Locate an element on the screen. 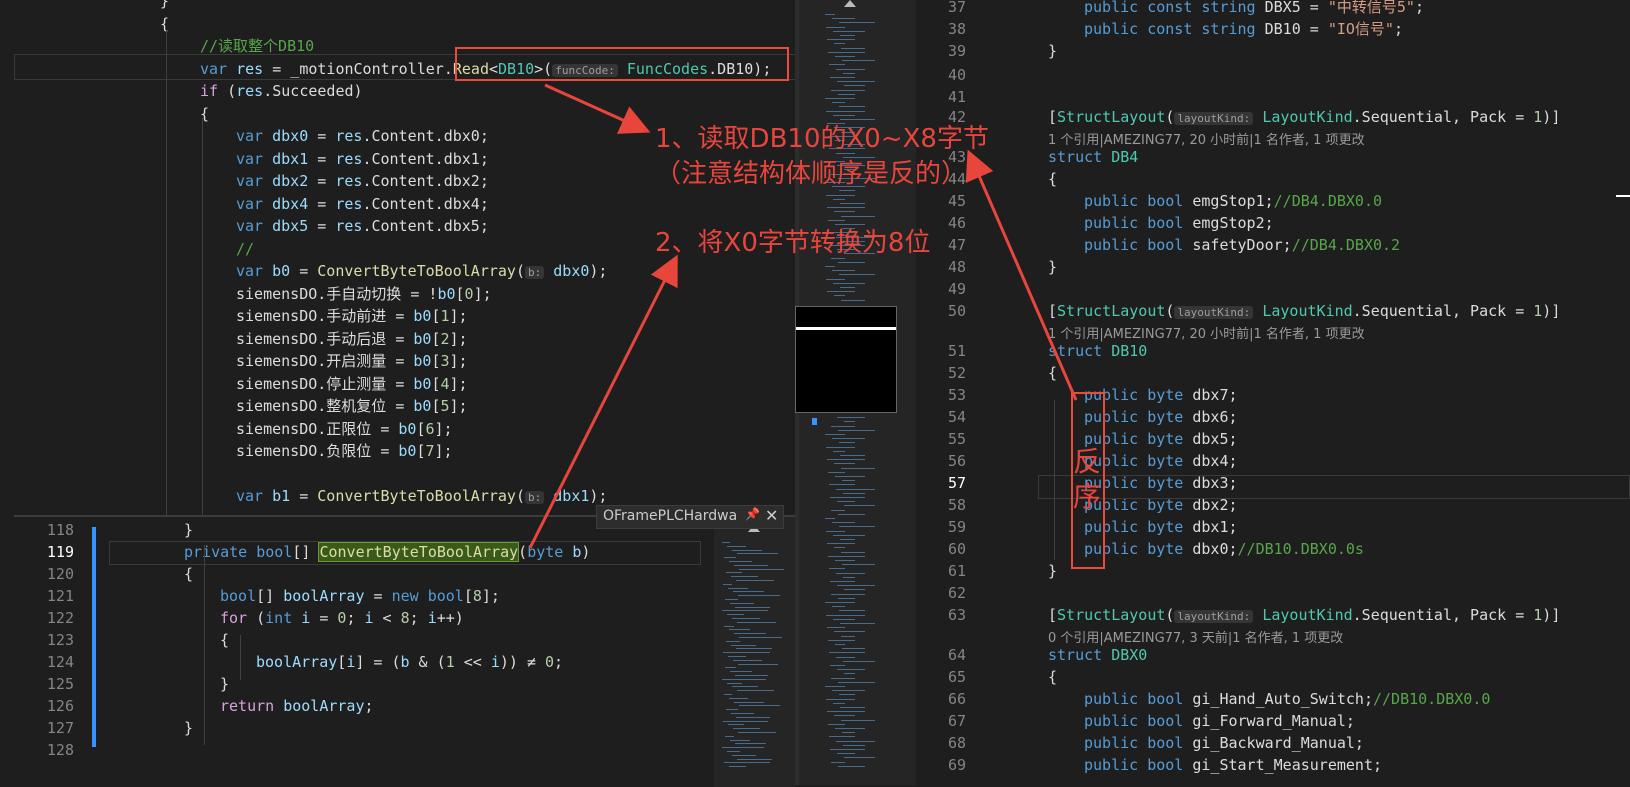 This screenshot has height=787, width=1630. scroll-up-icon is located at coordinates (850, 3).